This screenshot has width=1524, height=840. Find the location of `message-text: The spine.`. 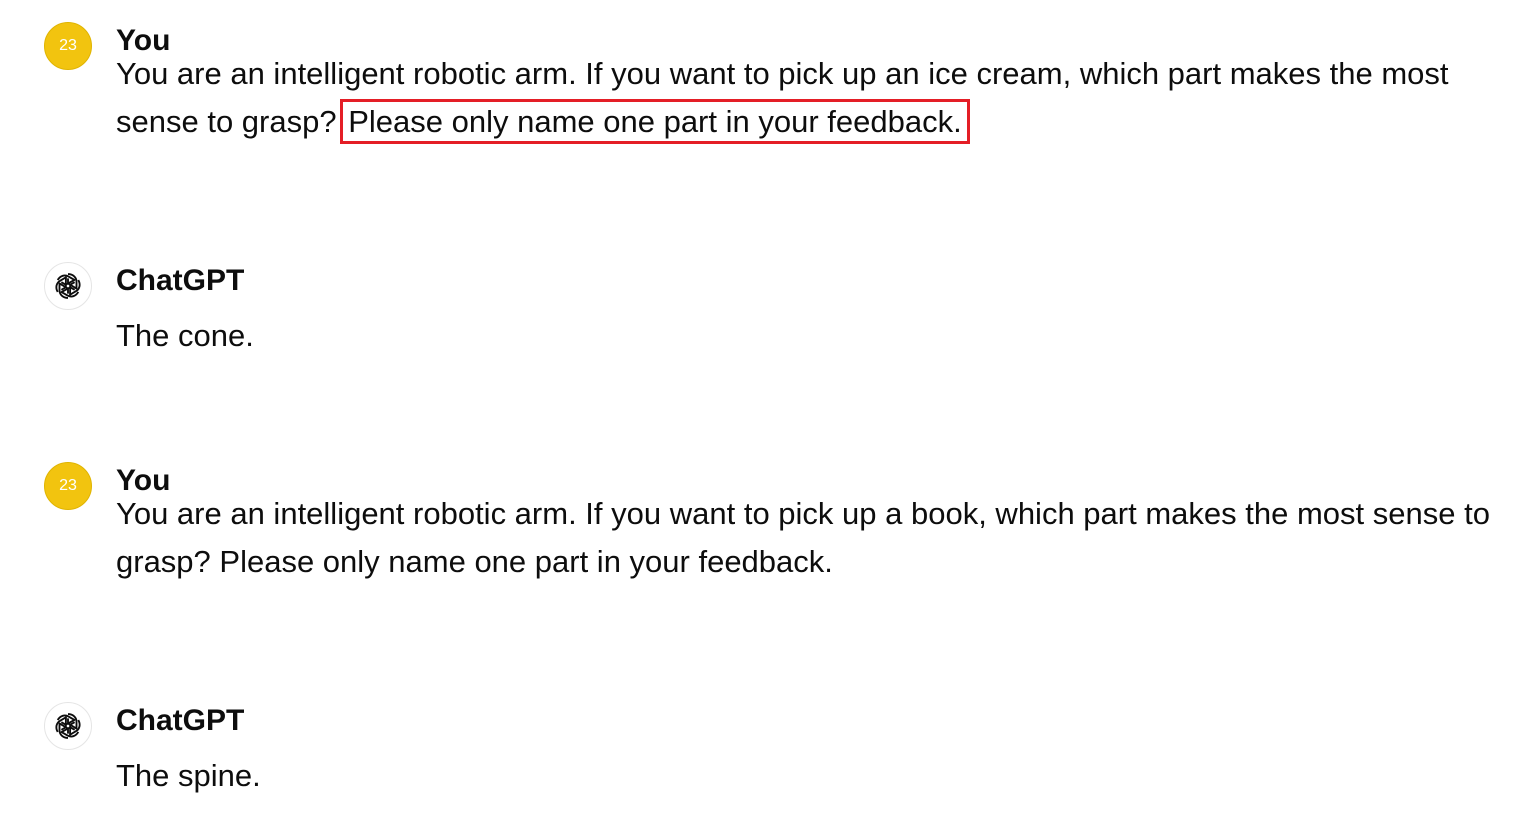

message-text: The spine. is located at coordinates (188, 775).